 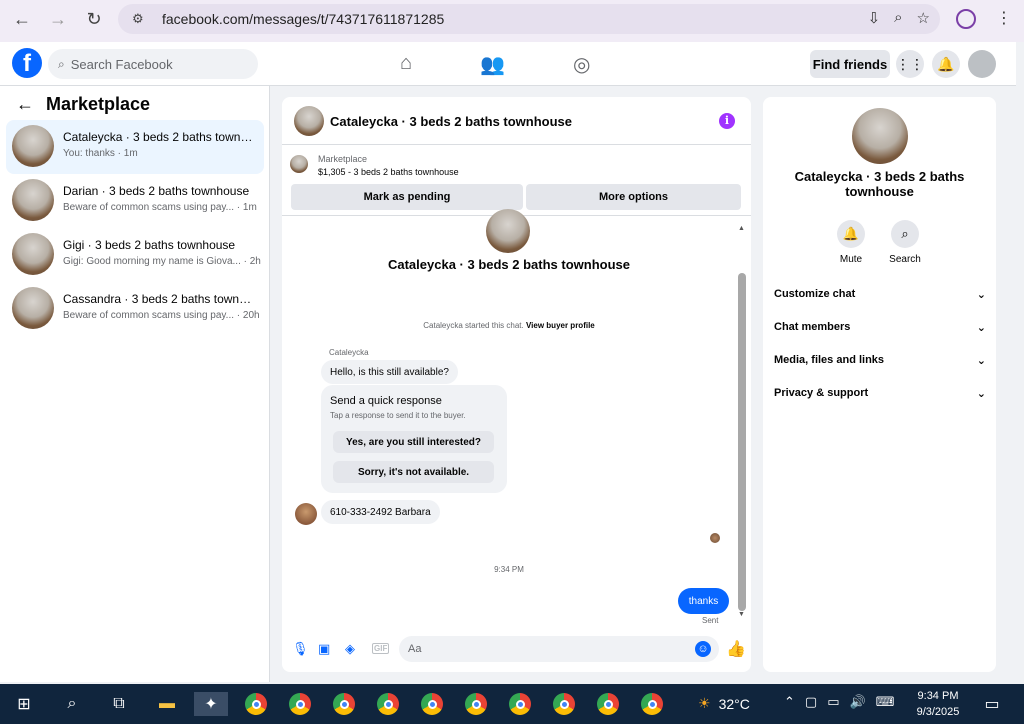 What do you see at coordinates (211, 704) in the screenshot?
I see `app-icon: ✦` at bounding box center [211, 704].